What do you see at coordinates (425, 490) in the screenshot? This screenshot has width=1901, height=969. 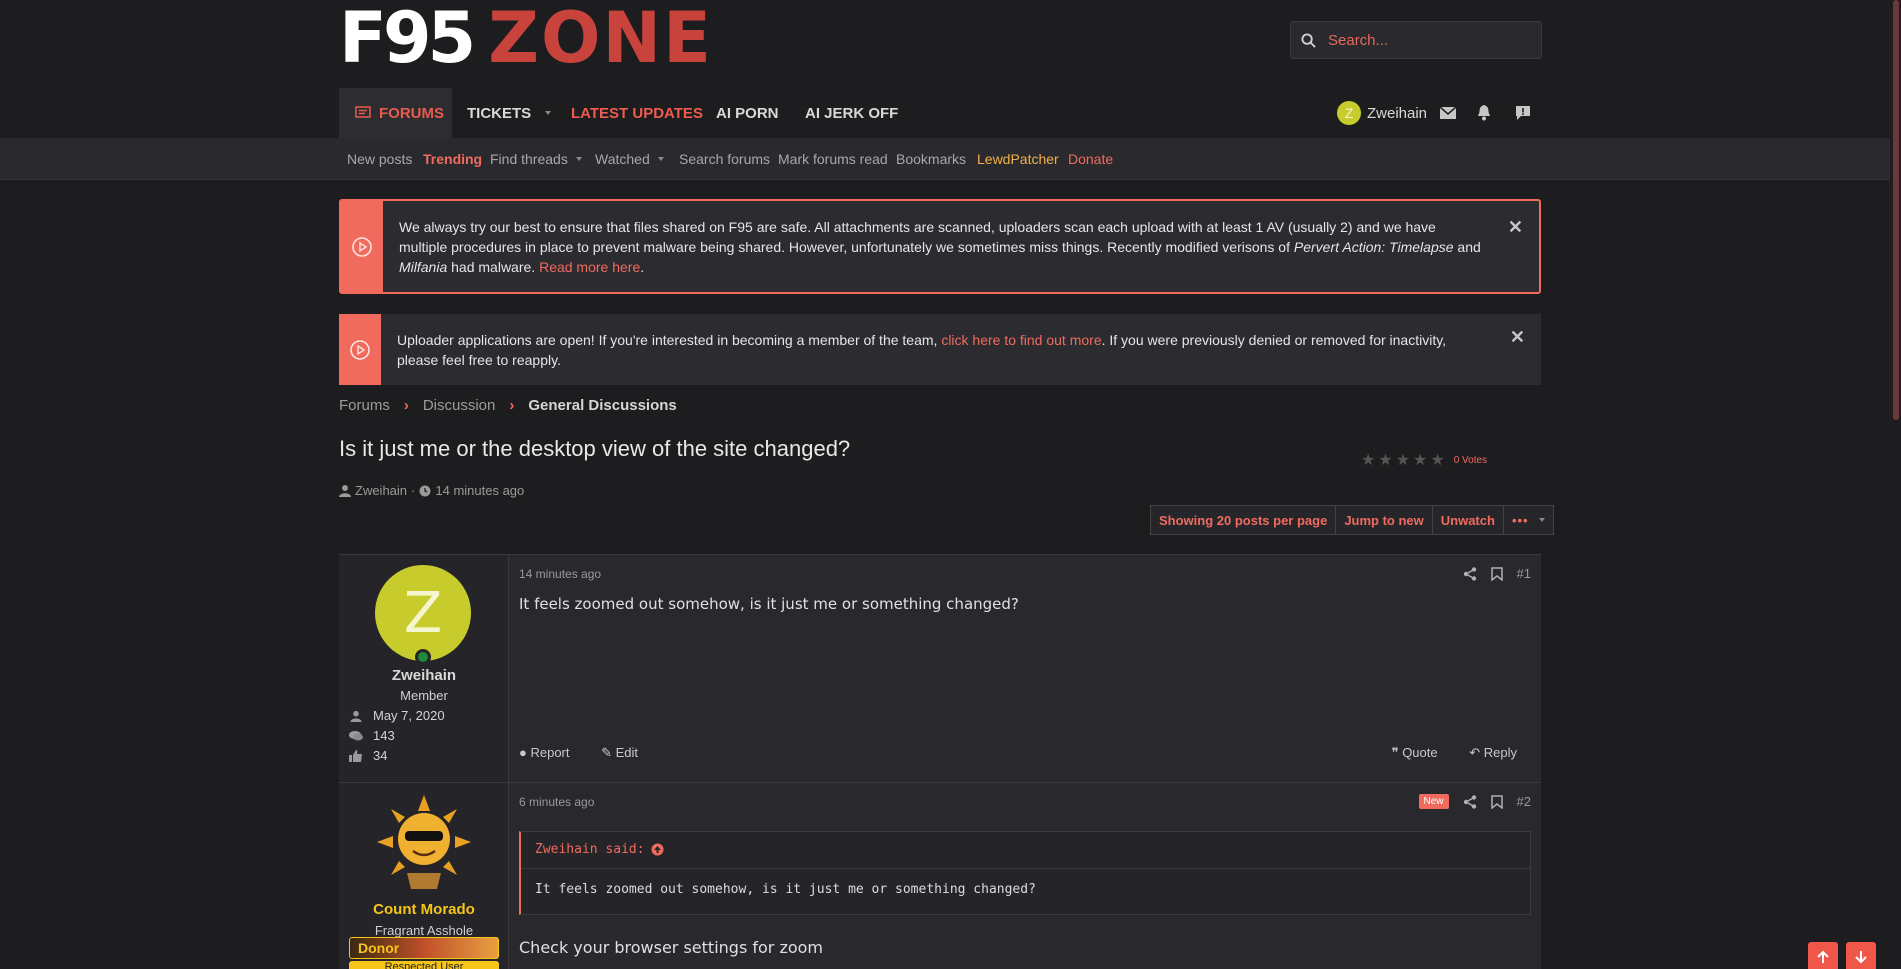 I see `clock-icon` at bounding box center [425, 490].